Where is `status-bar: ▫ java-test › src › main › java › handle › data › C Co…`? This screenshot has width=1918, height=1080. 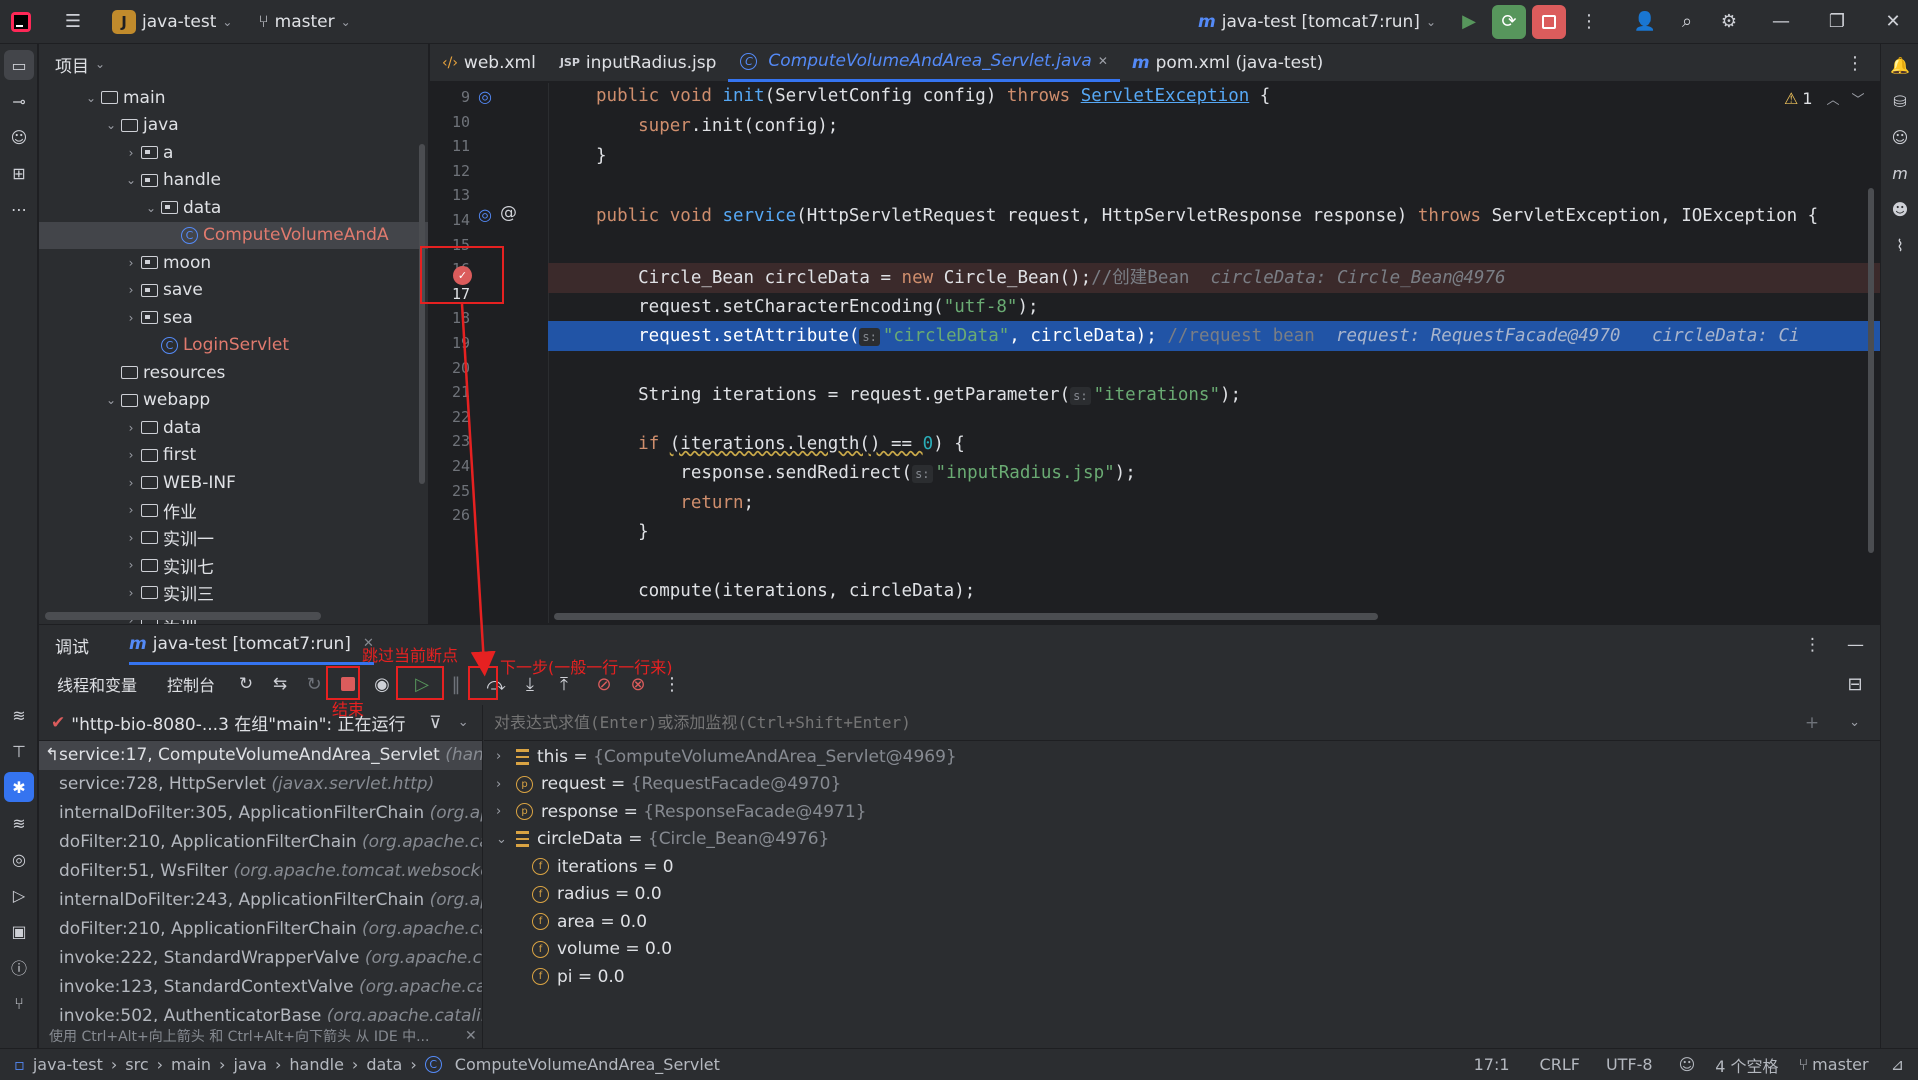 status-bar: ▫ java-test › src › main › java › handle › data › C Co… is located at coordinates (959, 1064).